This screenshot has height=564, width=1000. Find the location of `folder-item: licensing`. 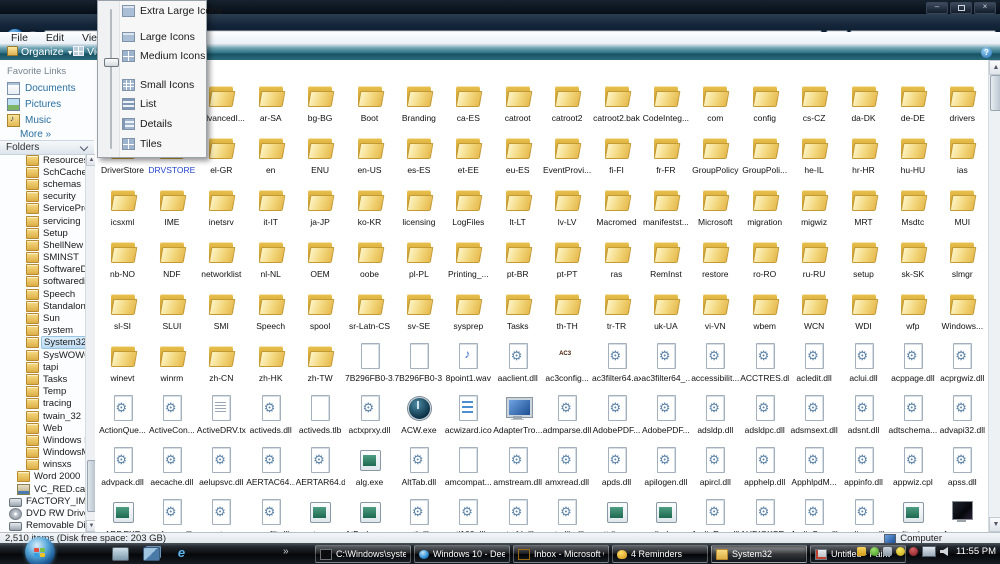

folder-item: licensing is located at coordinates (418, 210).